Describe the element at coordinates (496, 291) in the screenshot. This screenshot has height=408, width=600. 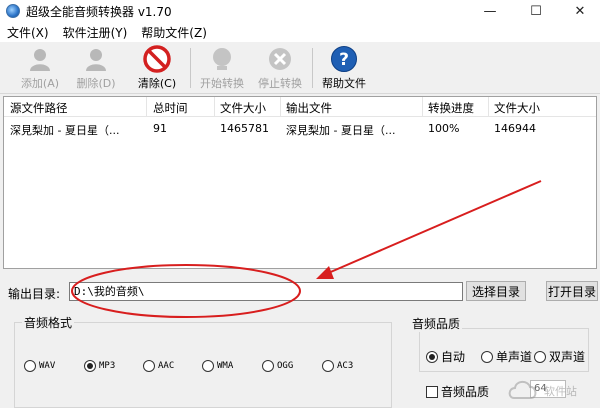
I see `choose-dir-button: 选择目录` at that location.